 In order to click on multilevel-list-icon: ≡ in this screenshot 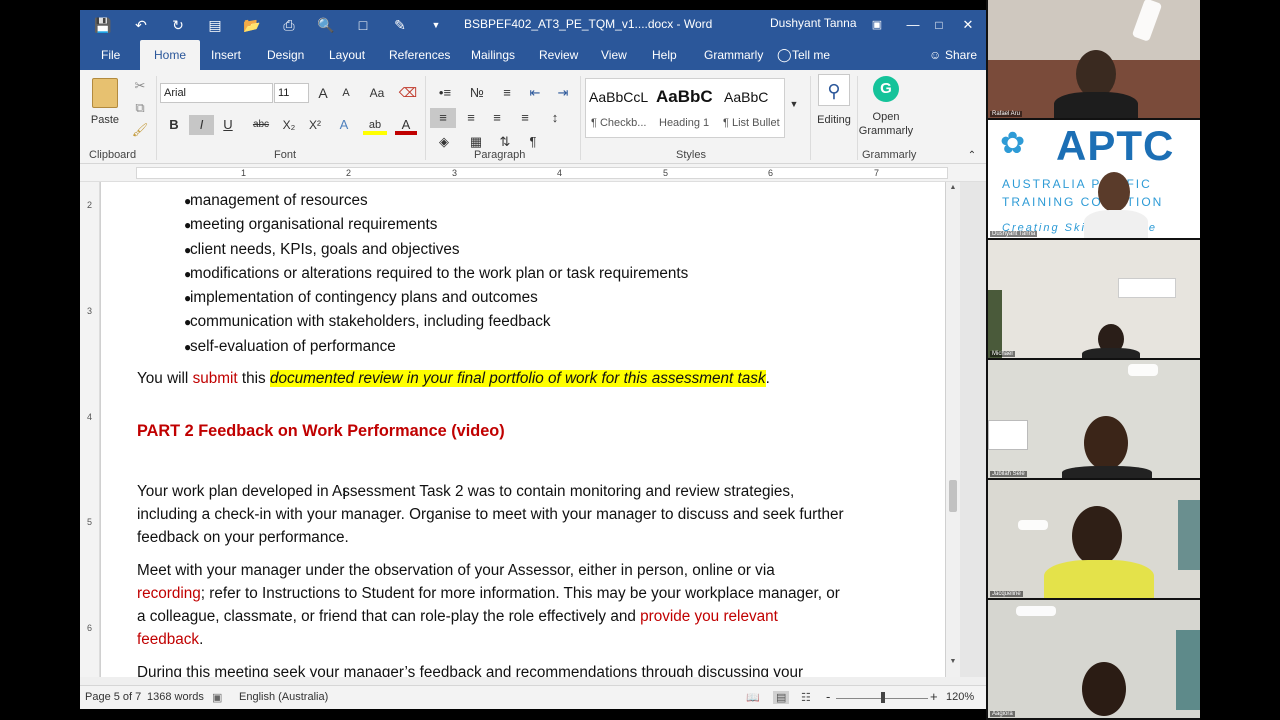, I will do `click(507, 93)`.